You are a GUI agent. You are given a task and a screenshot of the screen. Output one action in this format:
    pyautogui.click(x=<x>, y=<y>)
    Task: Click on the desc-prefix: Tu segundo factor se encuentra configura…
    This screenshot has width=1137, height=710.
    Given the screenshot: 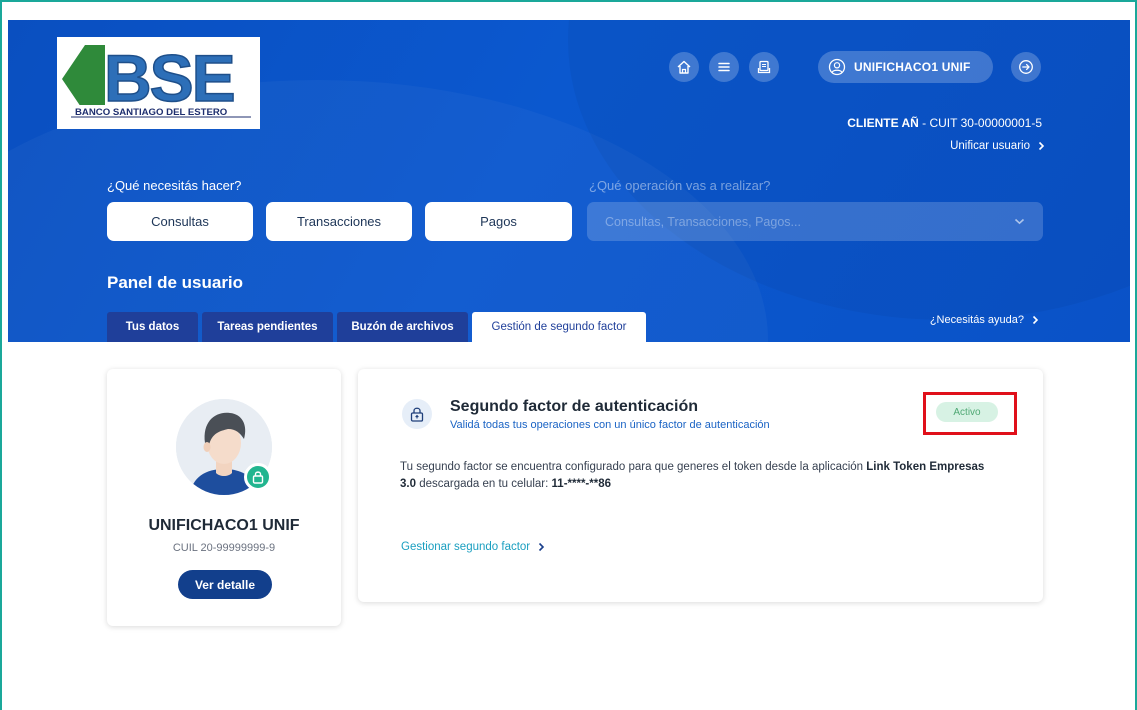 What is the action you would take?
    pyautogui.click(x=633, y=467)
    